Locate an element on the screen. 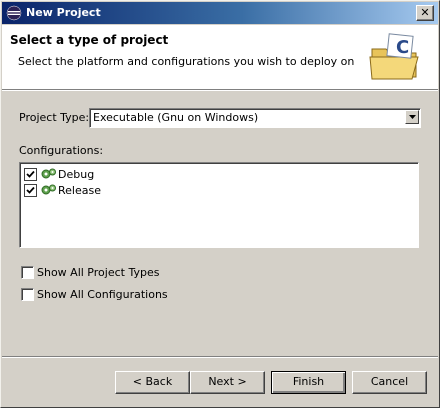 Image resolution: width=440 pixels, height=408 pixels. svg-text: C is located at coordinates (402, 47).